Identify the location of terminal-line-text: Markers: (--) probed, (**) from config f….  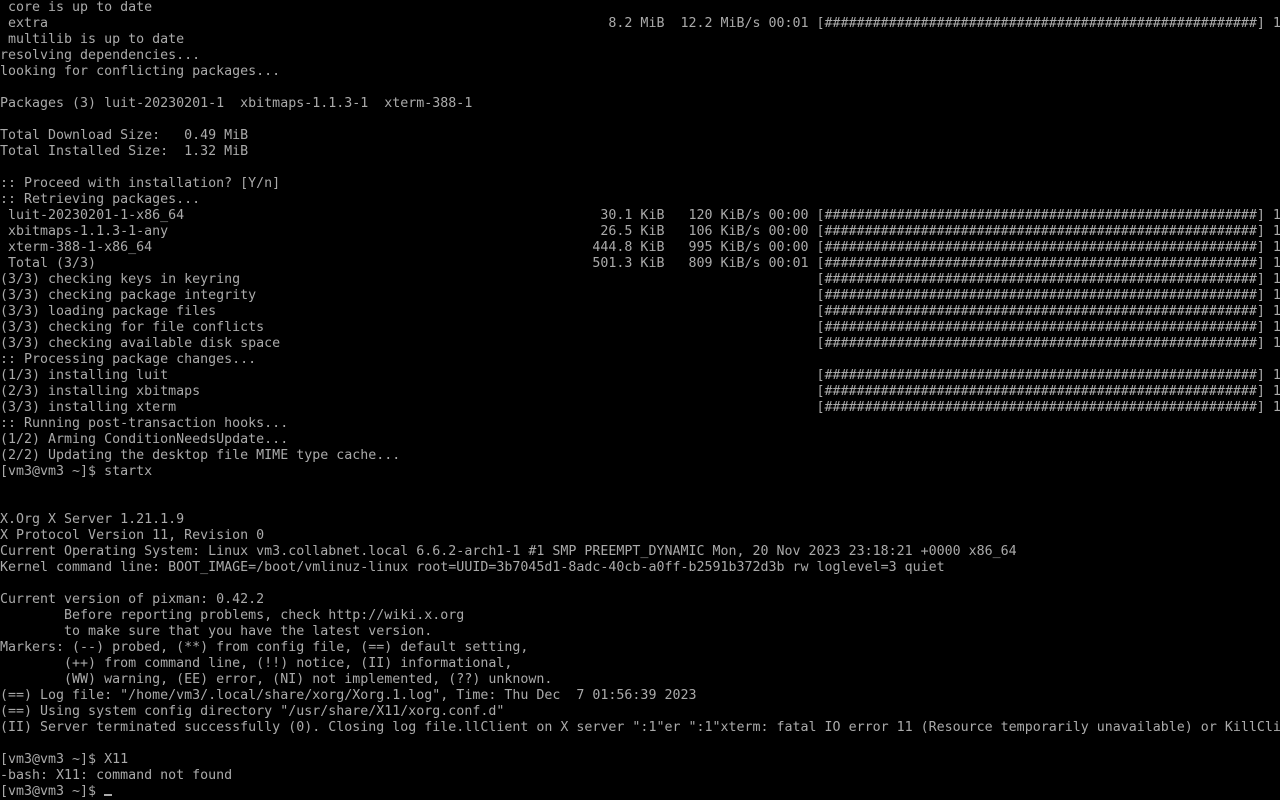
(264, 647).